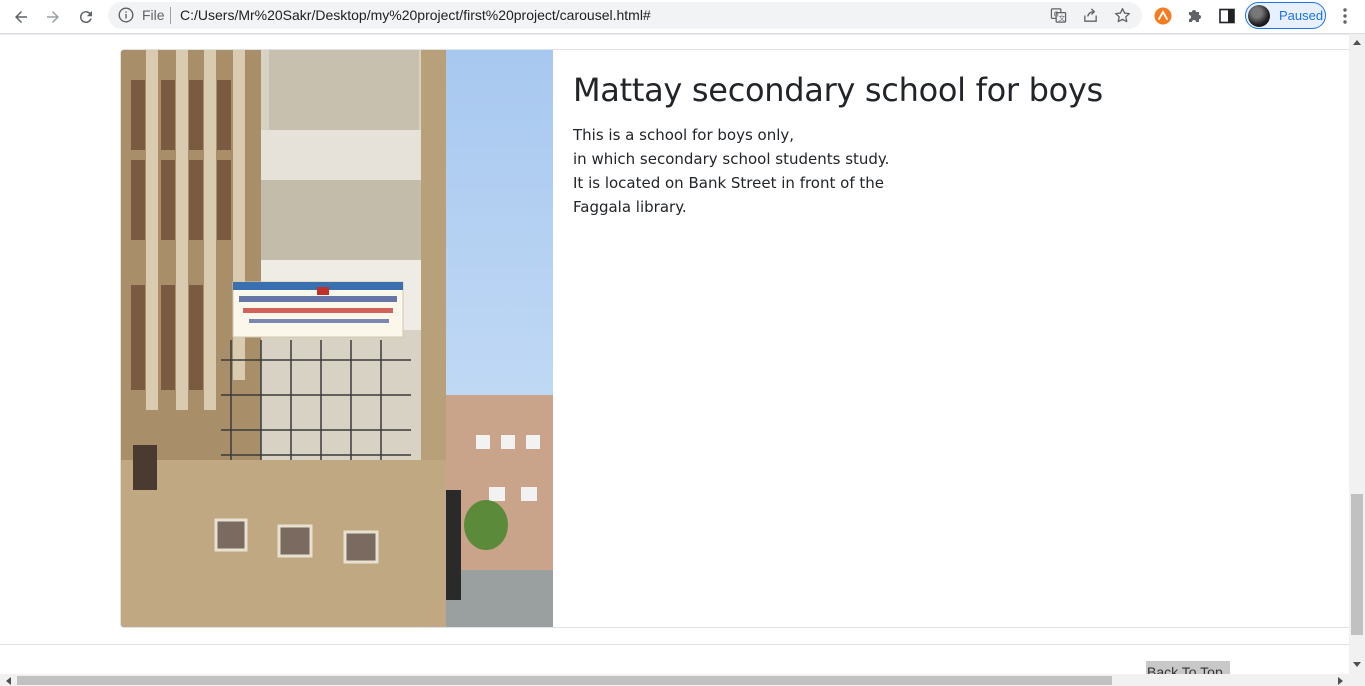 The width and height of the screenshot is (1365, 686). Describe the element at coordinates (1090, 15) in the screenshot. I see `share-icon` at that location.